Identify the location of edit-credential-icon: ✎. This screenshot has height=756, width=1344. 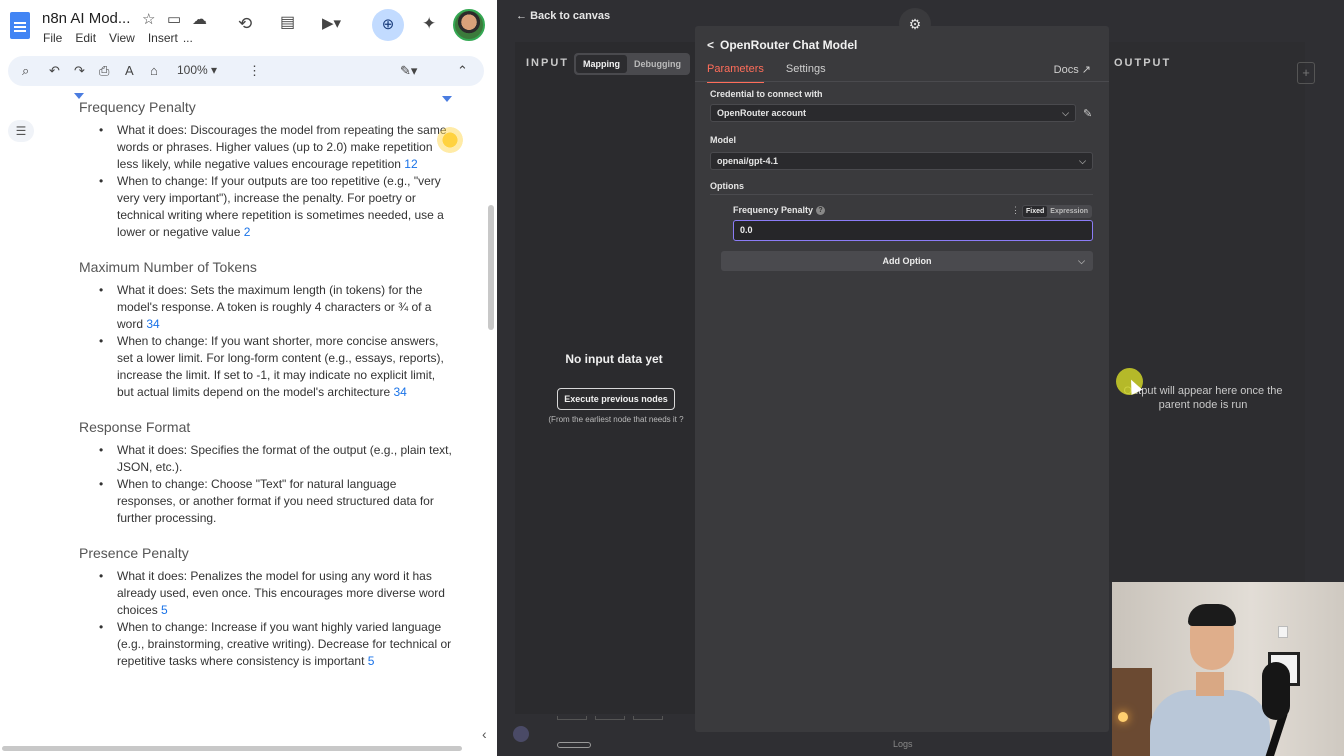
(1087, 113).